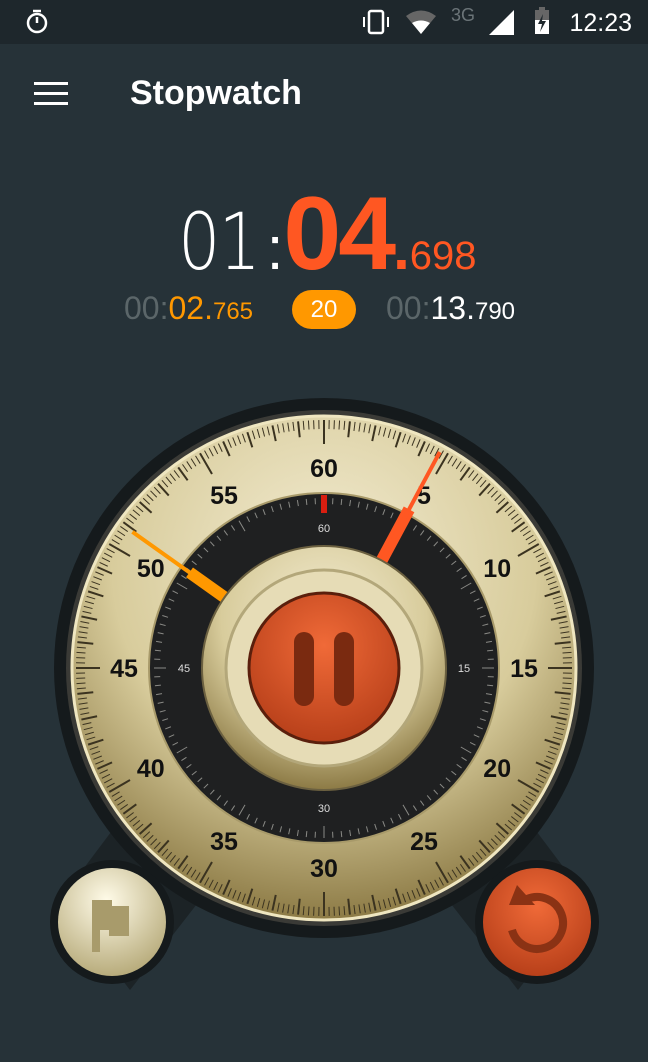 The height and width of the screenshot is (1062, 648). Describe the element at coordinates (112, 922) in the screenshot. I see `lap-button` at that location.